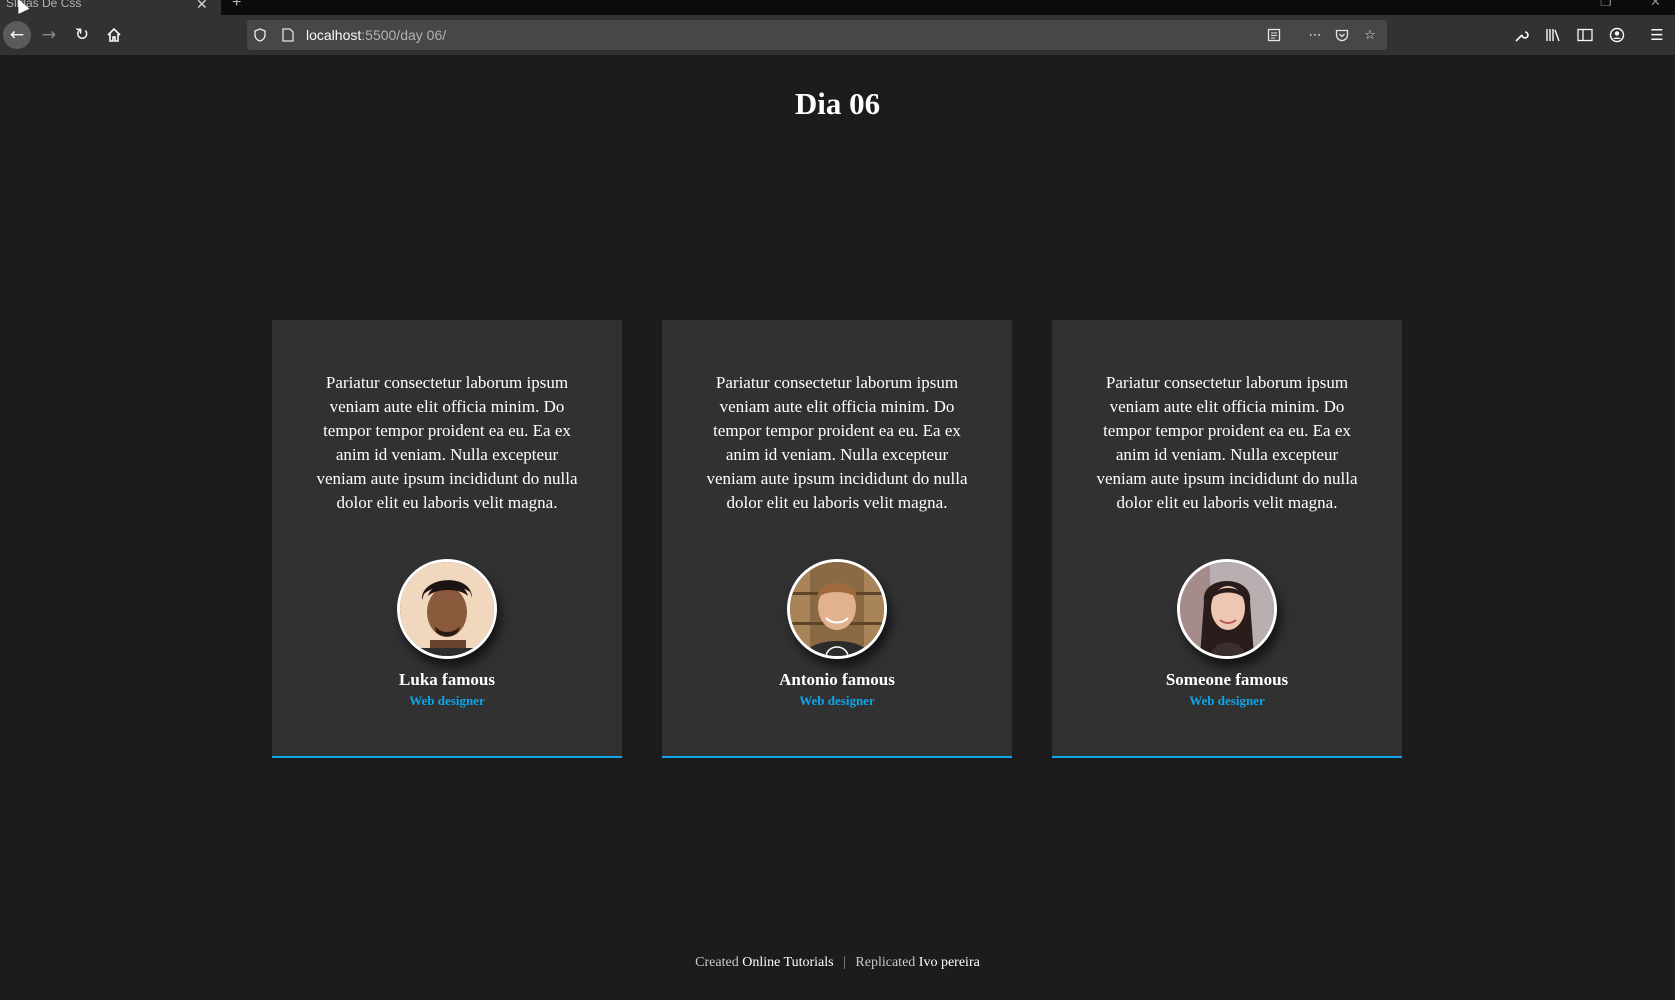 Image resolution: width=1675 pixels, height=1000 pixels. Describe the element at coordinates (236, 6) in the screenshot. I see `new-tab-icon: +` at that location.